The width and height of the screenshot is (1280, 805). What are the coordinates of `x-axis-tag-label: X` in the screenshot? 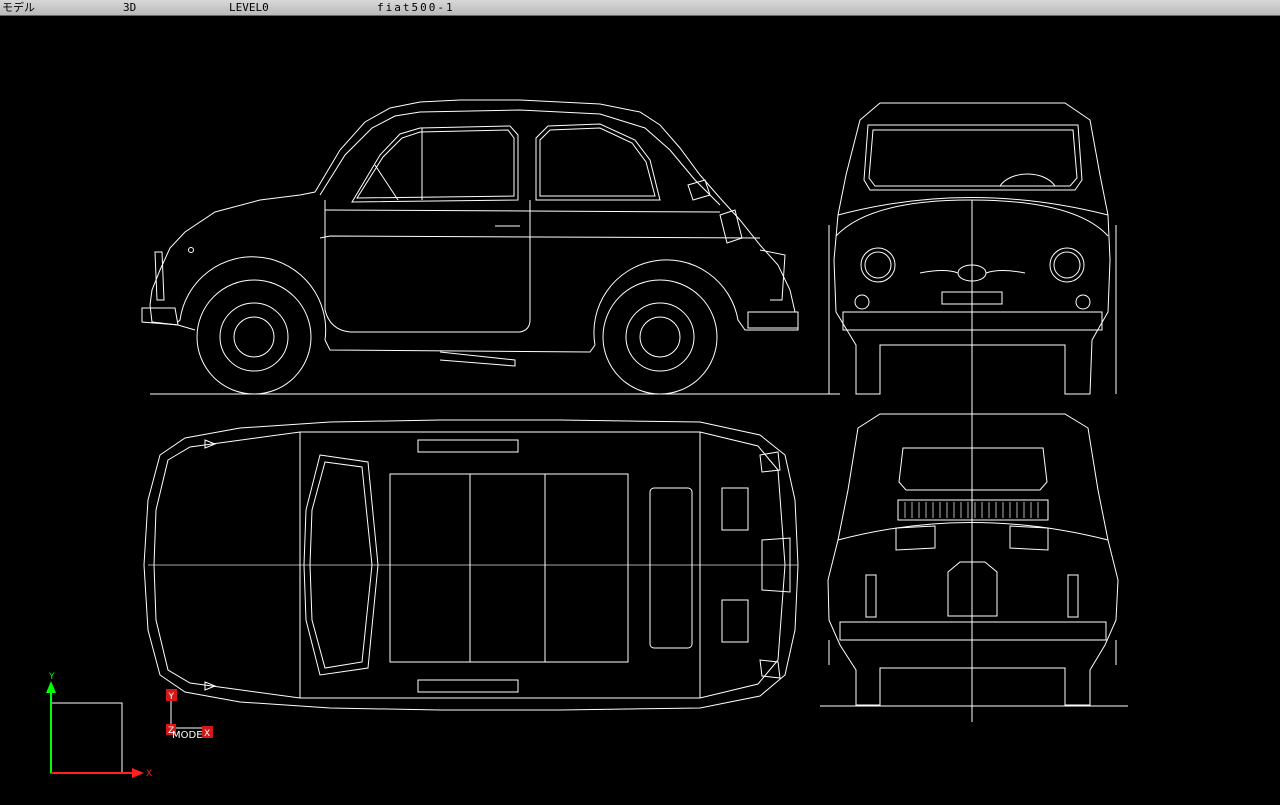 It's located at (207, 734).